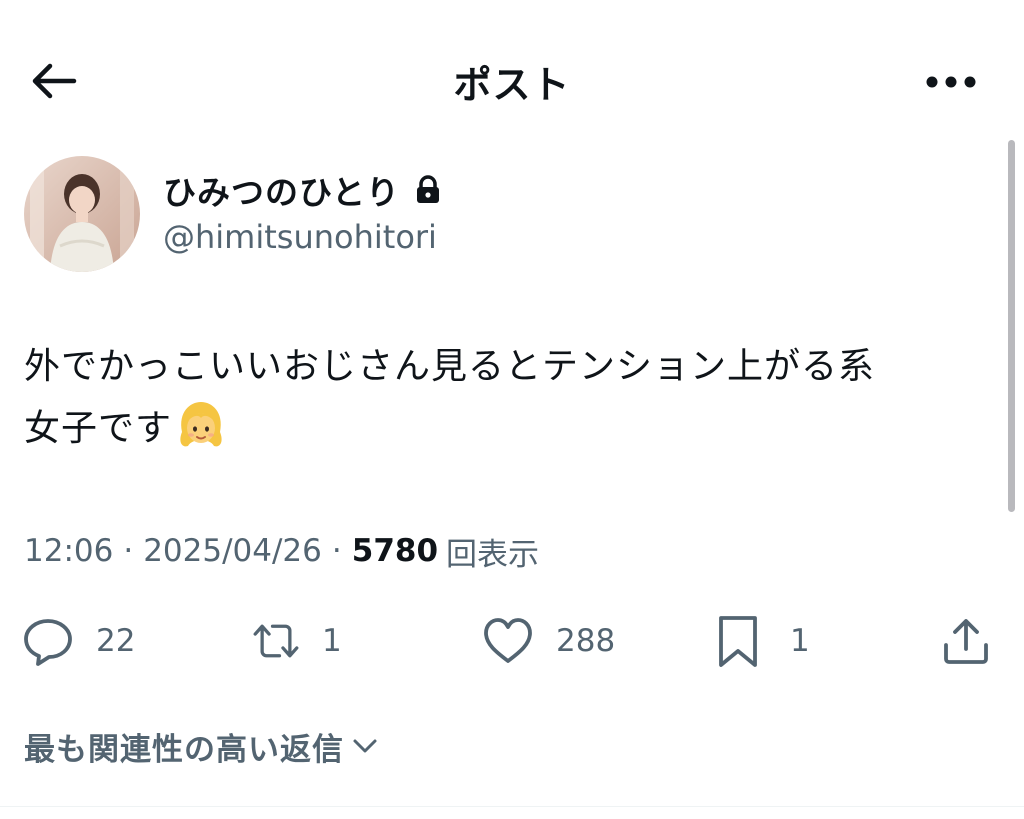  I want to click on post-date: 2025/04/26, so click(232, 551).